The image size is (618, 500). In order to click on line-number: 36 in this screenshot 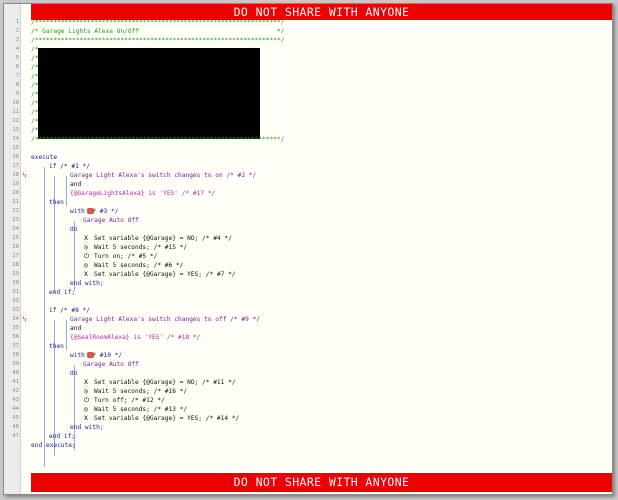, I will do `click(15, 337)`.